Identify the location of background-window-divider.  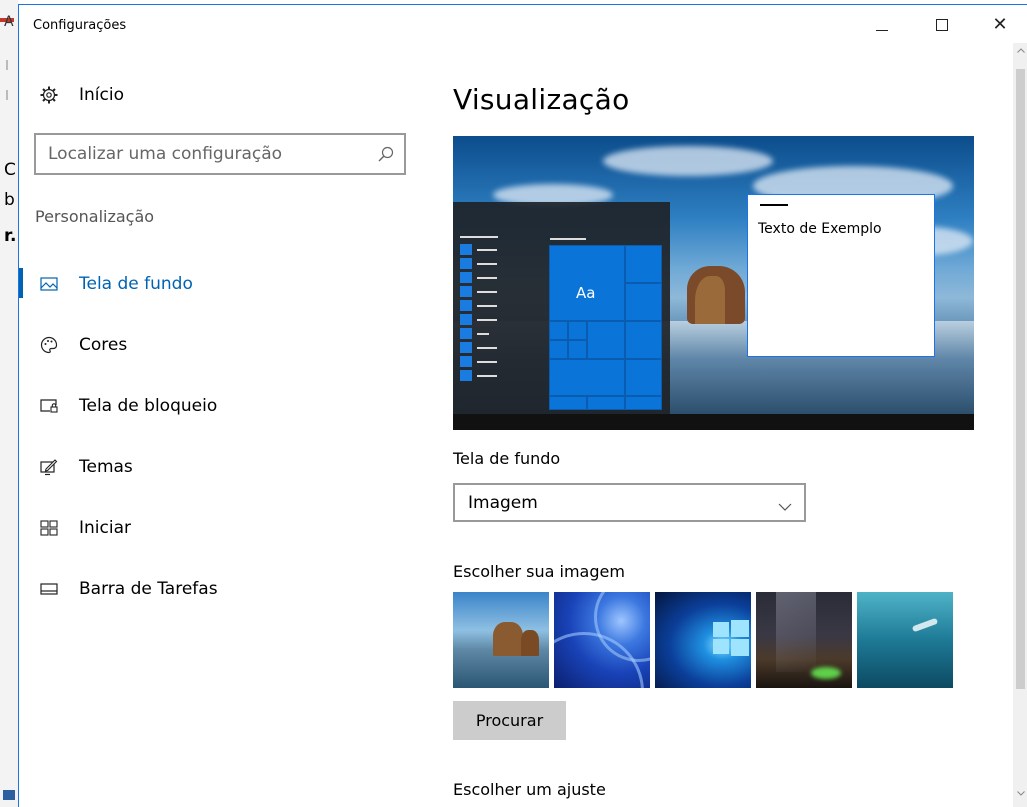
(7, 65).